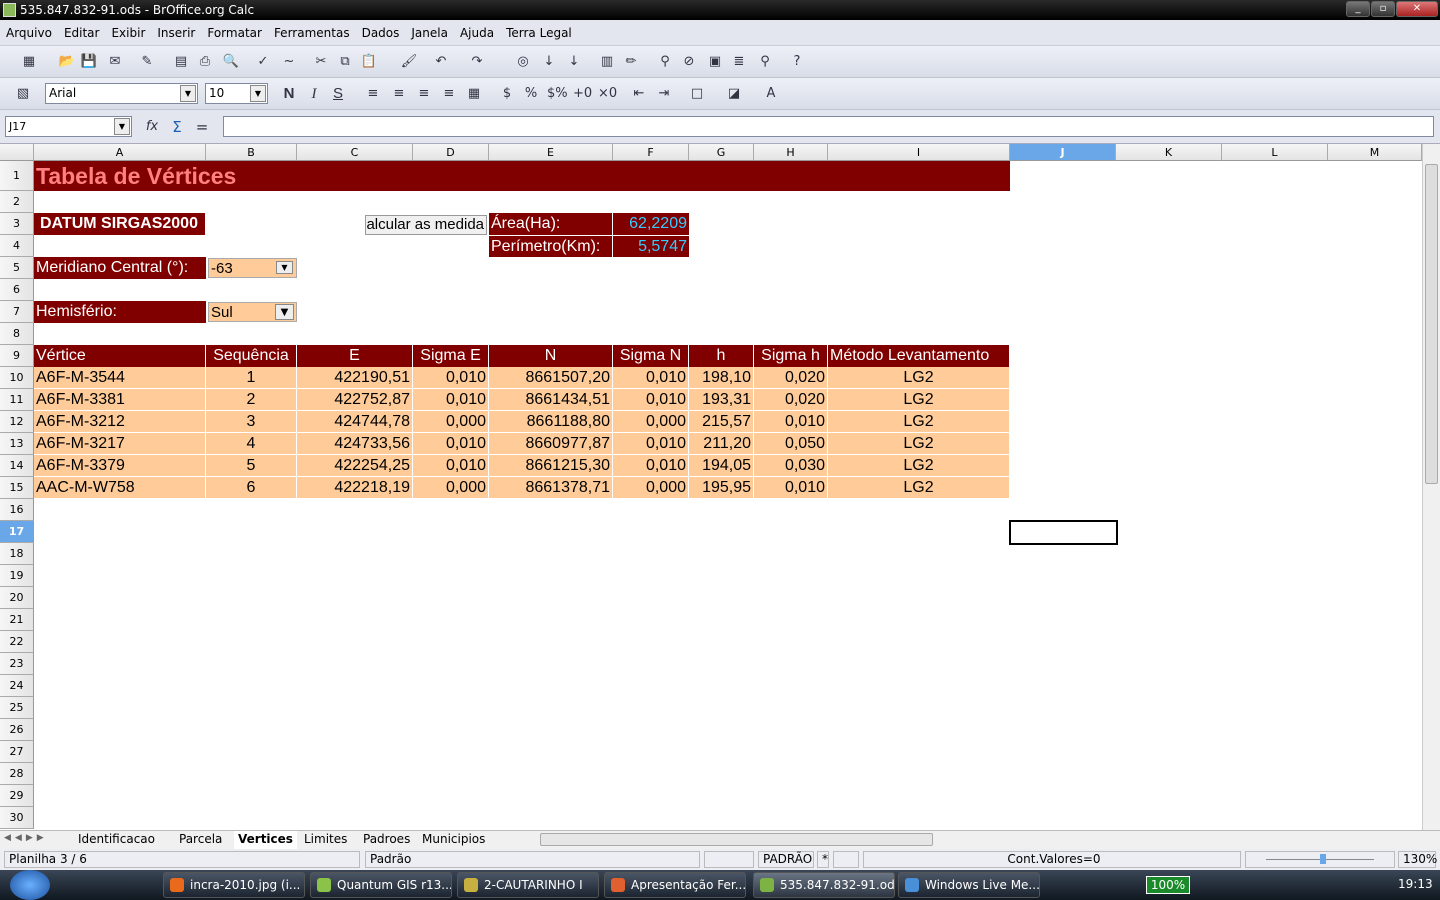  I want to click on menu-formatar: Formatar, so click(234, 33).